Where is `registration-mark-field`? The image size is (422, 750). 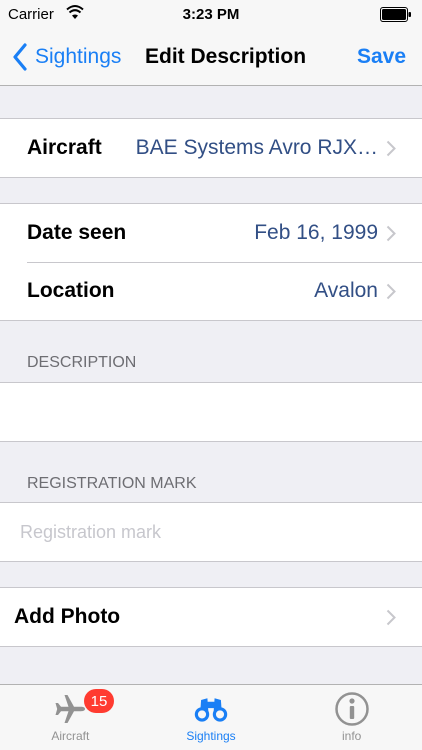
registration-mark-field is located at coordinates (210, 532).